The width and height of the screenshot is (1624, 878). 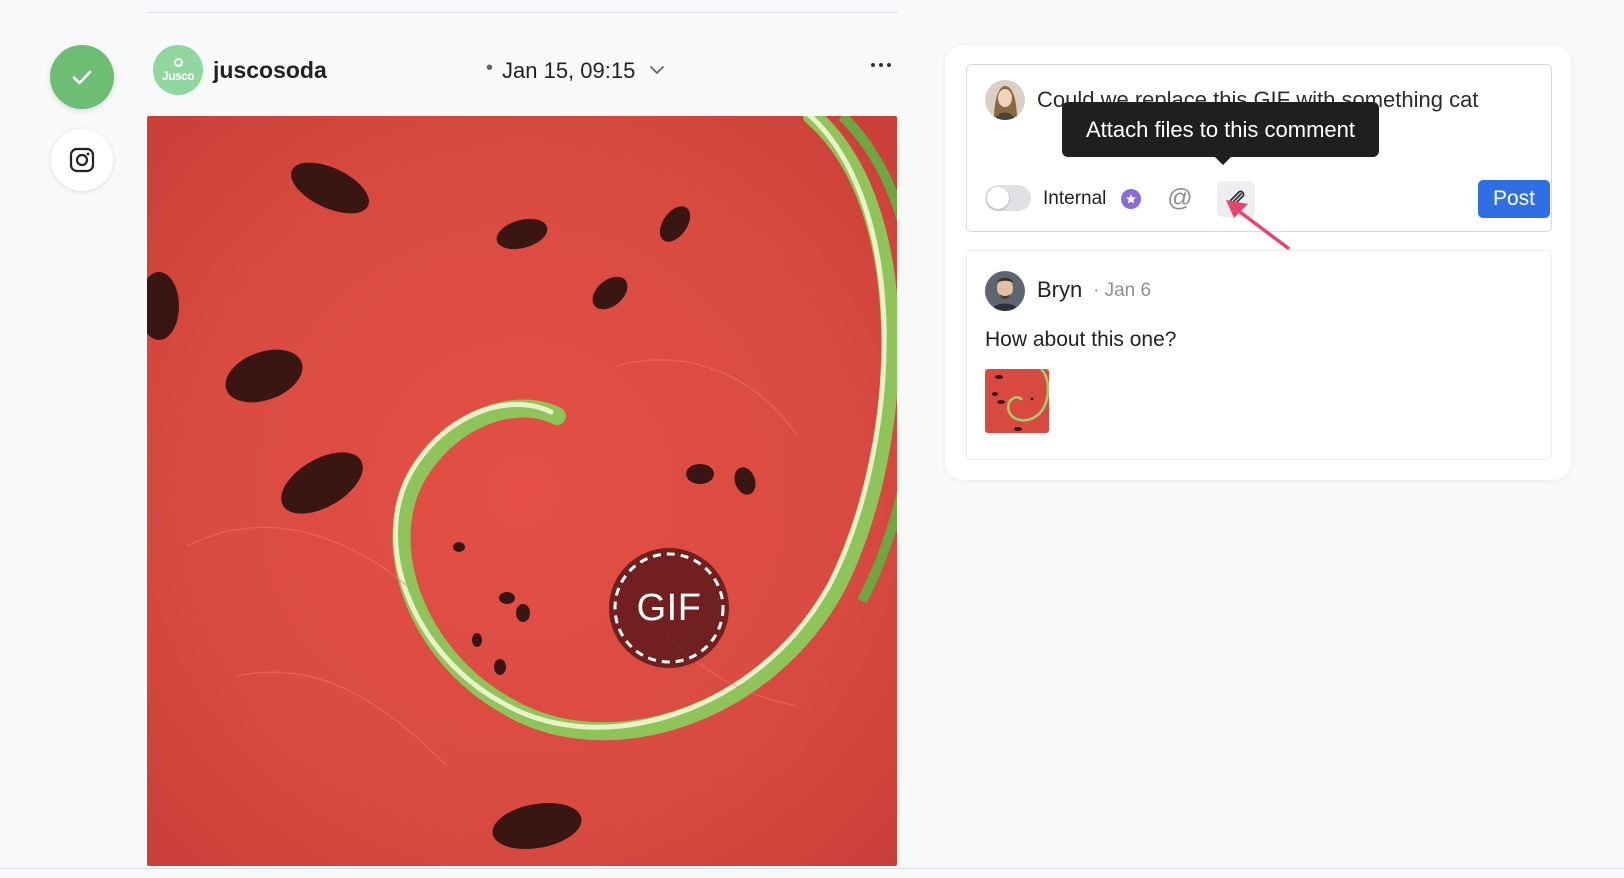 I want to click on more-options-button, so click(x=881, y=65).